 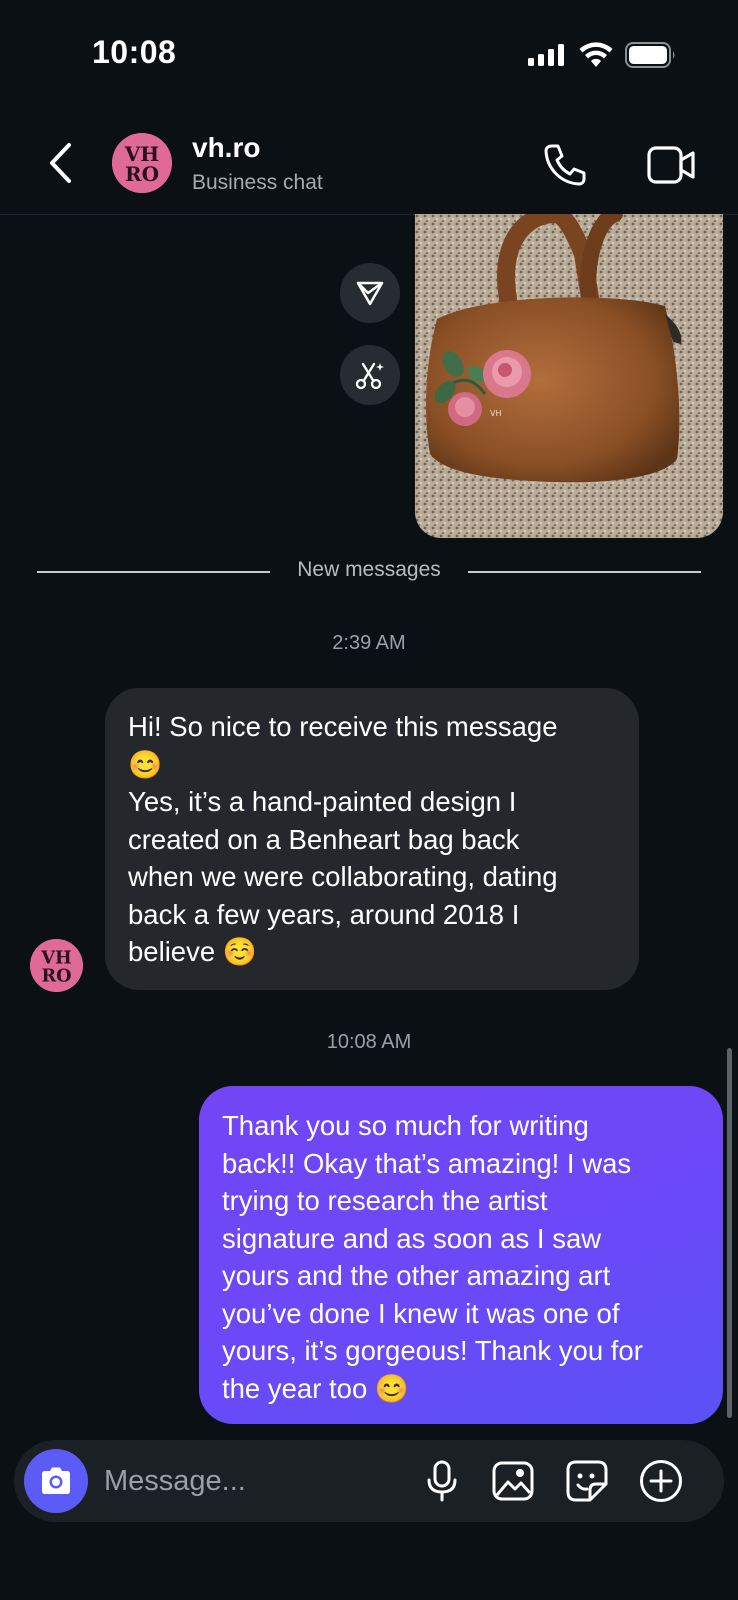 I want to click on camera-button, so click(x=56, y=1481).